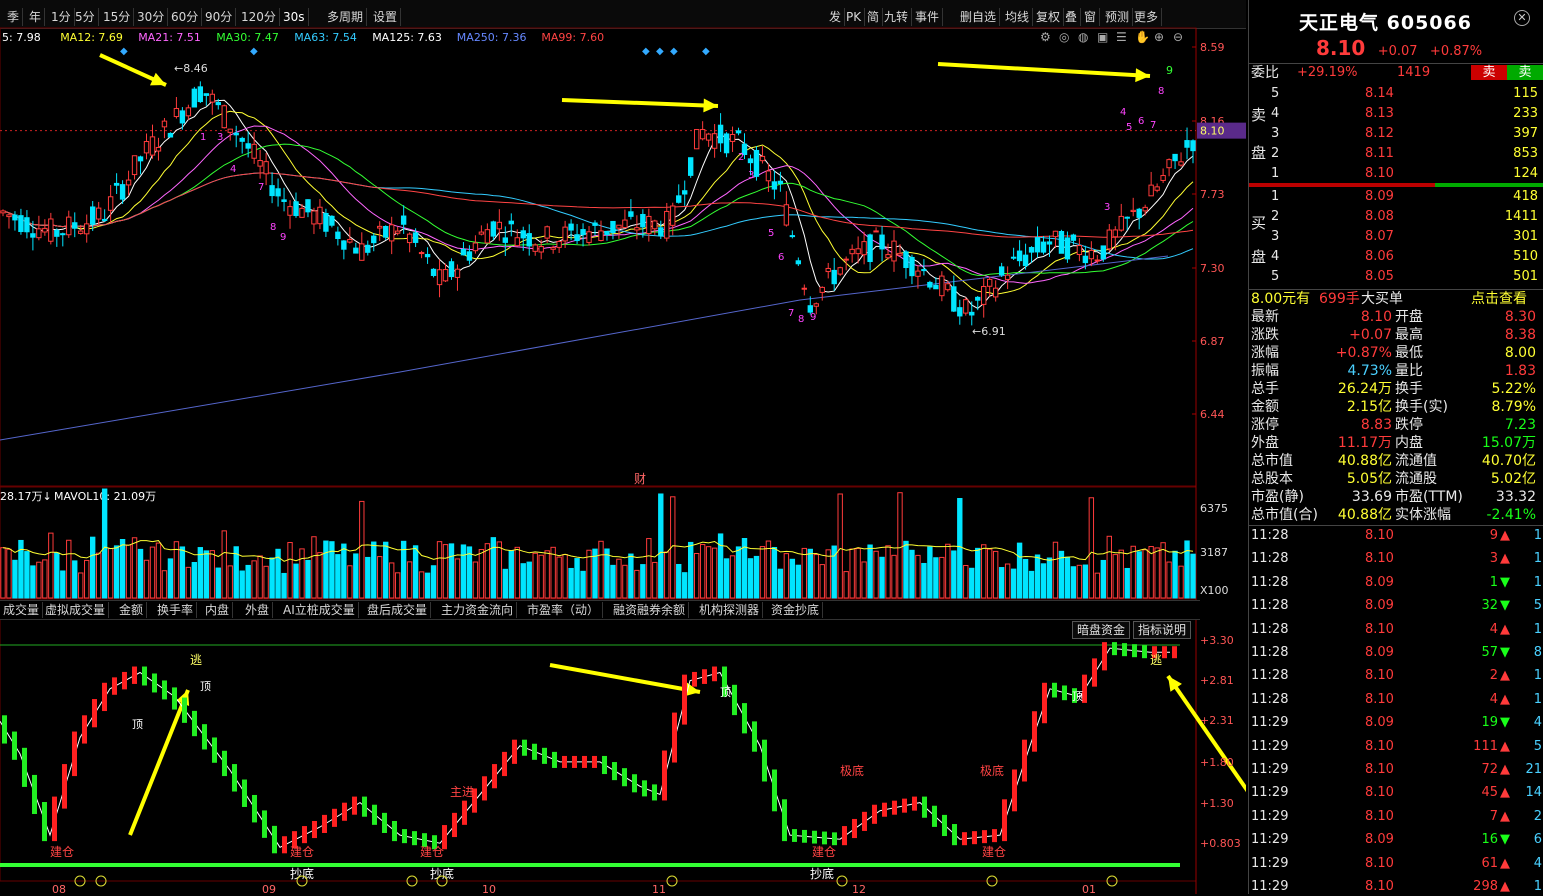 This screenshot has width=1543, height=896. I want to click on chart-tool-icon: ⊖, so click(1178, 37).